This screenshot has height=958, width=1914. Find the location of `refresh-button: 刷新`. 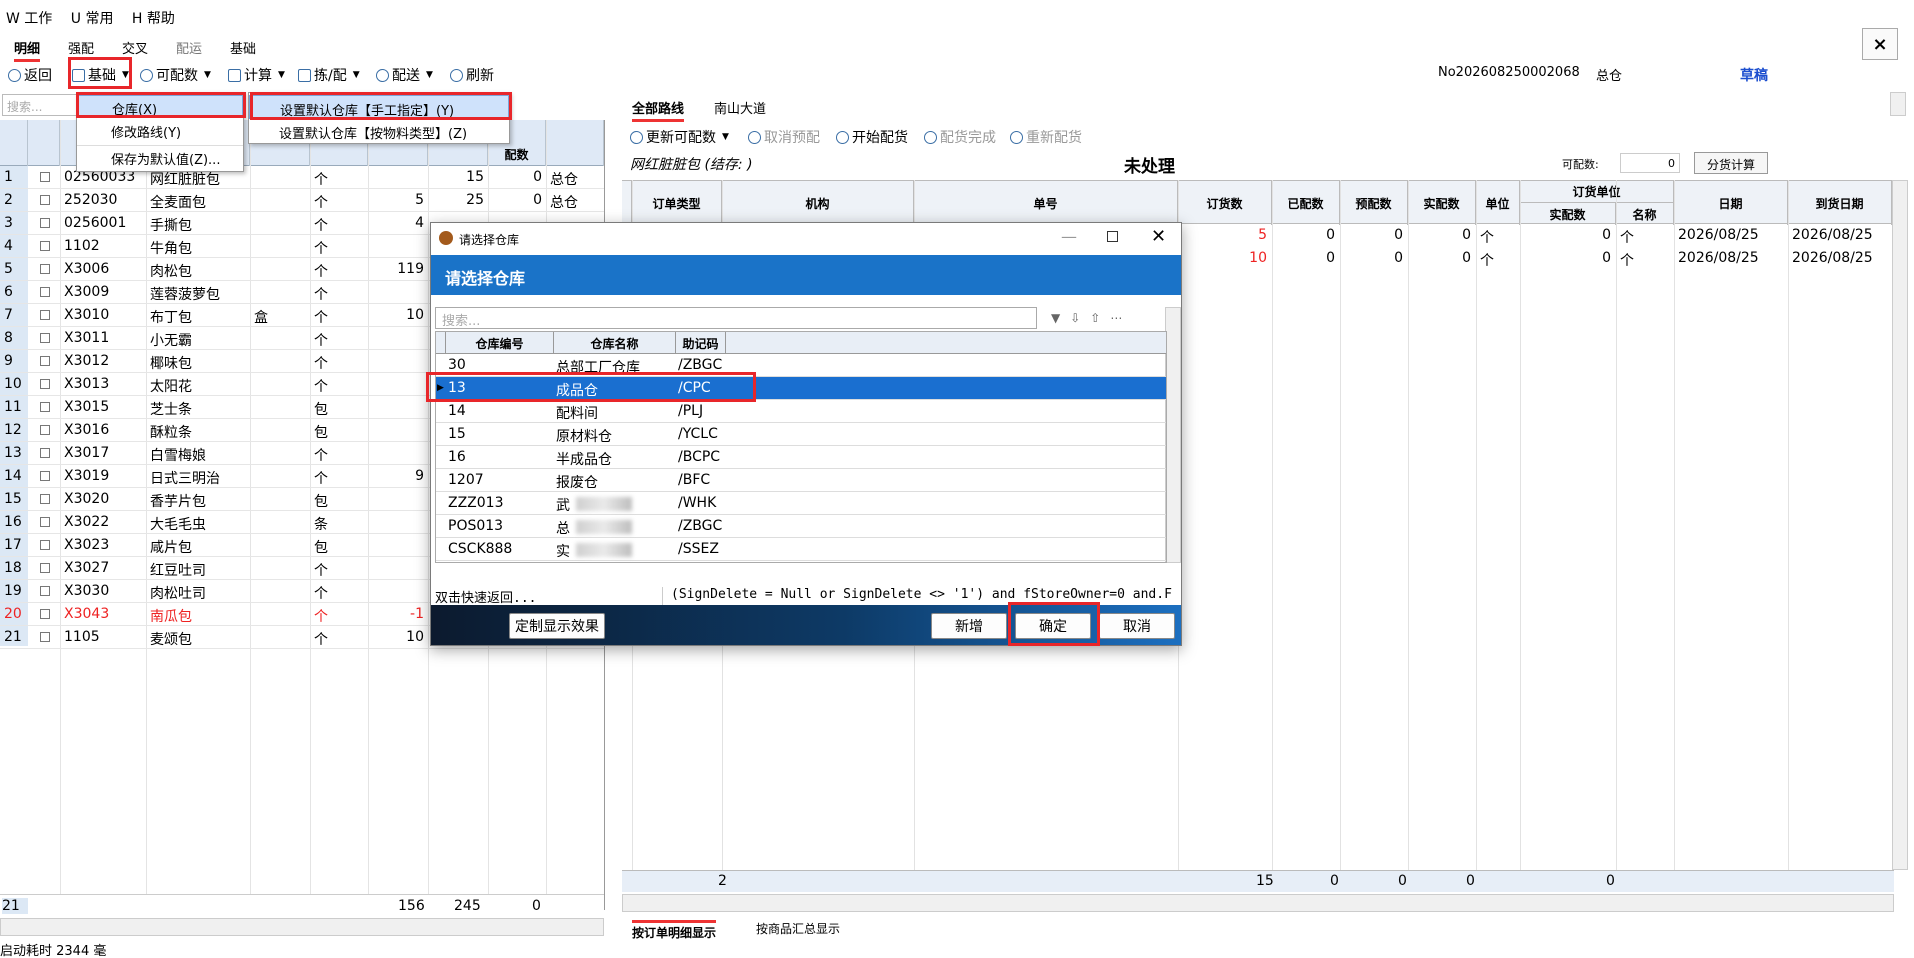

refresh-button: 刷新 is located at coordinates (472, 75).